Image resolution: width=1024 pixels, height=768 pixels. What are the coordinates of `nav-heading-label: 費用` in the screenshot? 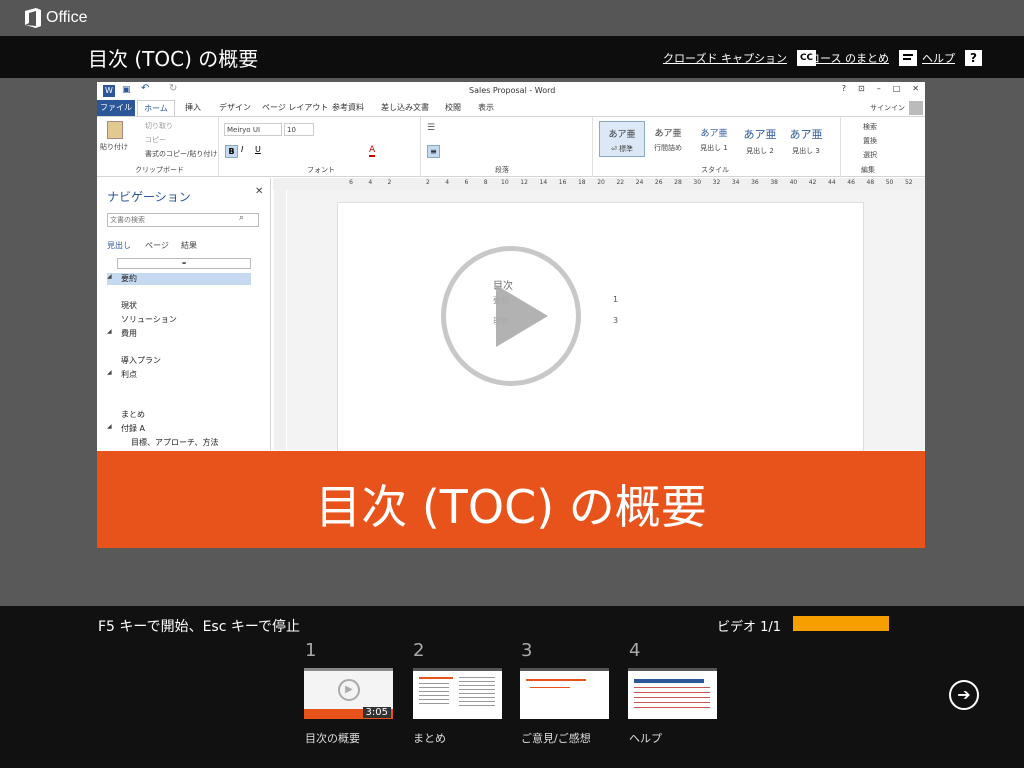 It's located at (129, 333).